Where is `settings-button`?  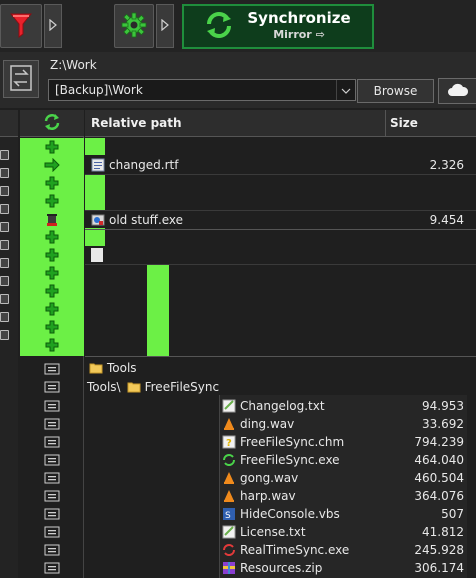
settings-button is located at coordinates (134, 26).